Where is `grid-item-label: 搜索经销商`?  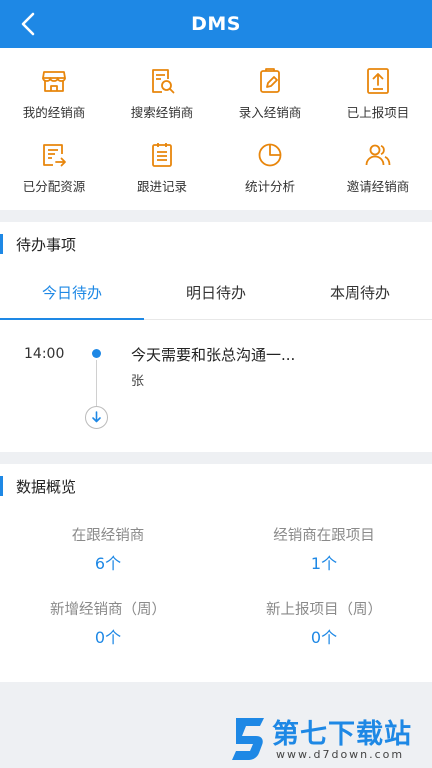 grid-item-label: 搜索经销商 is located at coordinates (162, 112).